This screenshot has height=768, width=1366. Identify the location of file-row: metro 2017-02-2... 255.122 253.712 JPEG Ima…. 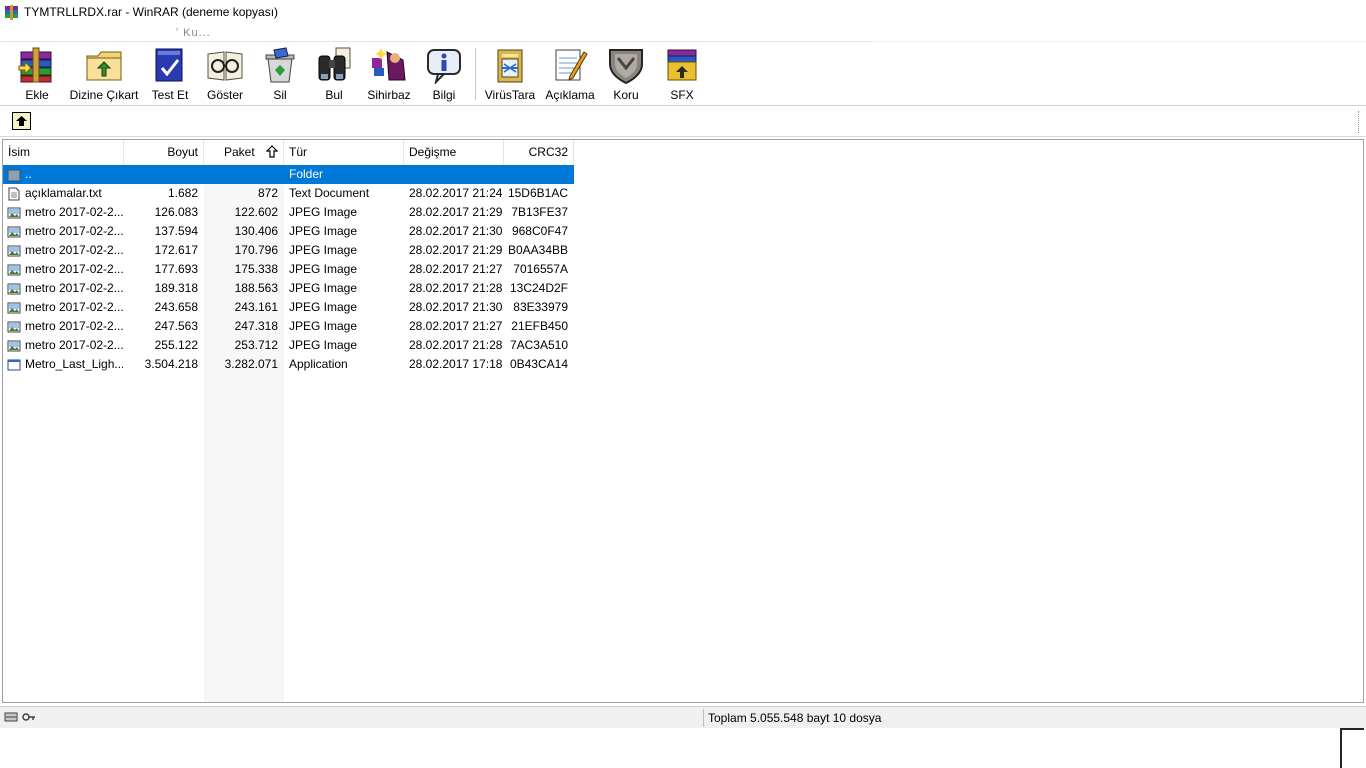
(288, 345).